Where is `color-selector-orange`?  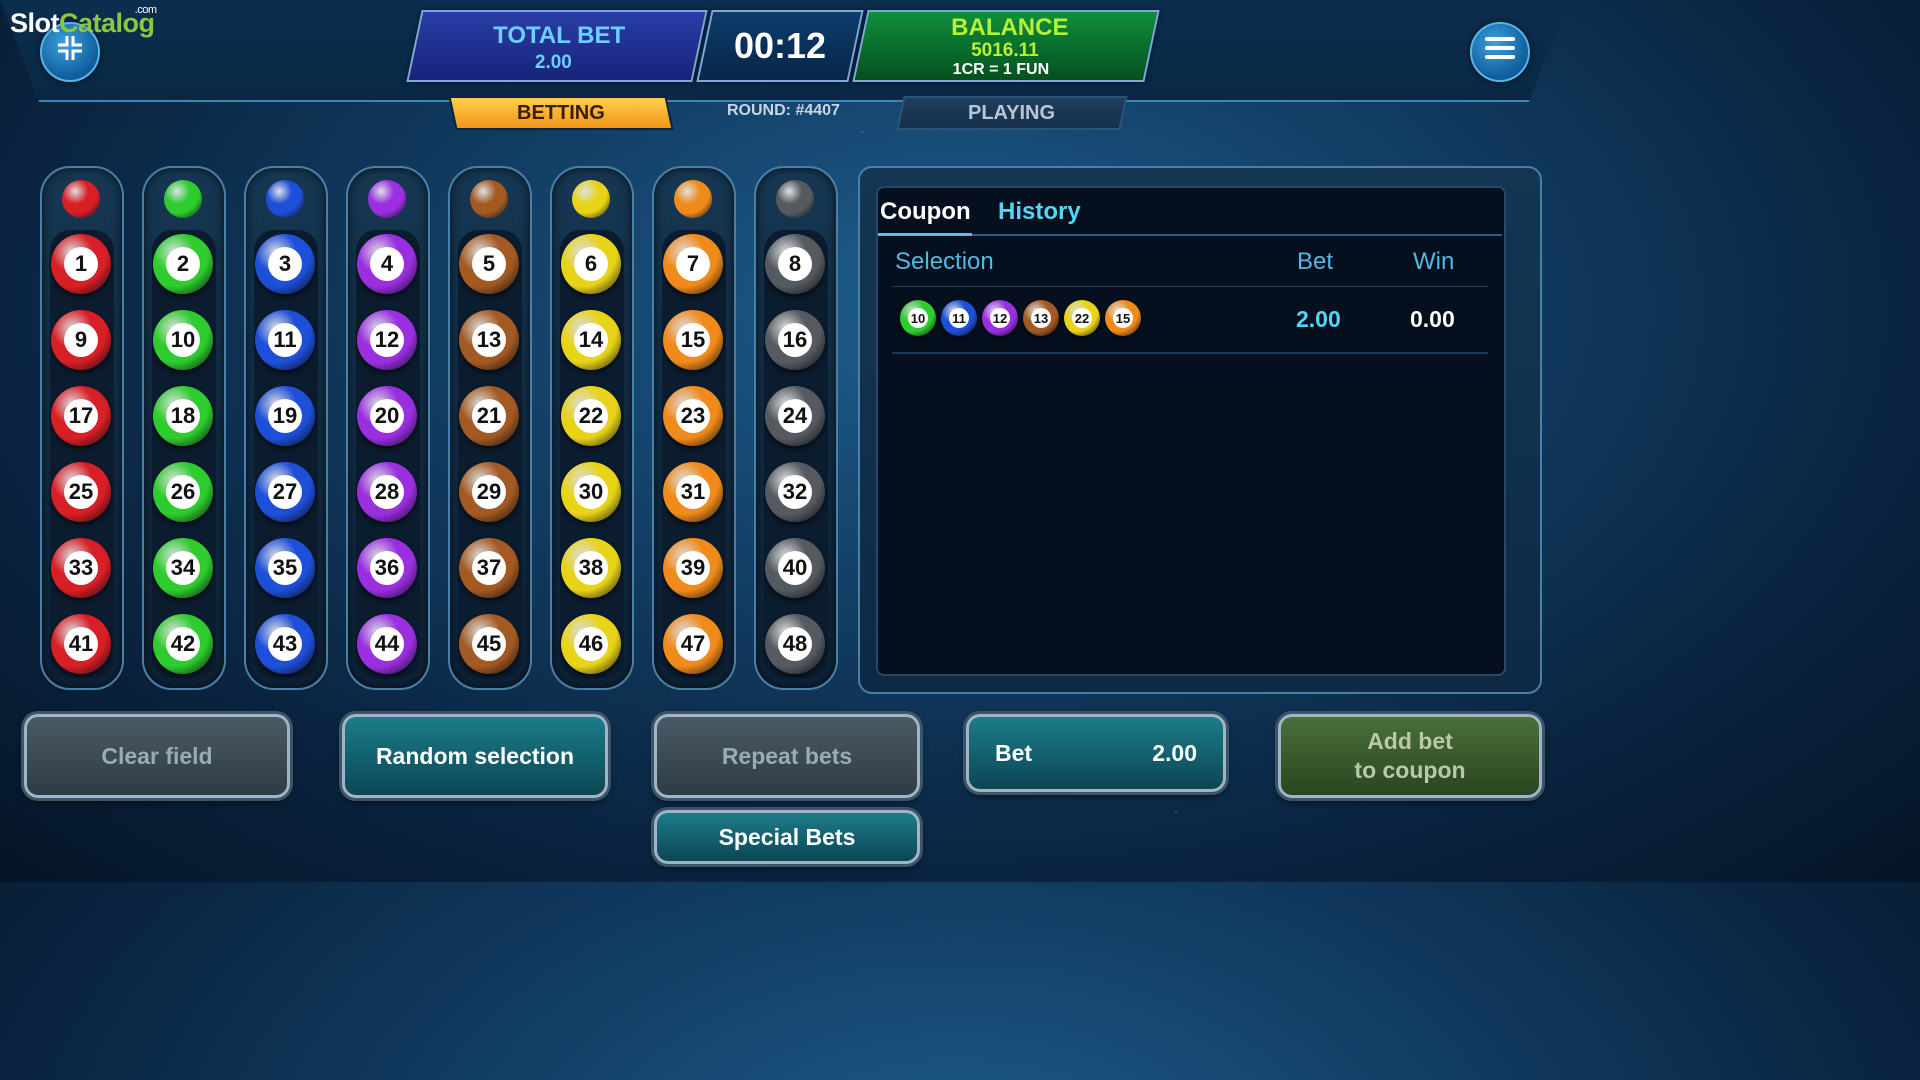 color-selector-orange is located at coordinates (693, 199).